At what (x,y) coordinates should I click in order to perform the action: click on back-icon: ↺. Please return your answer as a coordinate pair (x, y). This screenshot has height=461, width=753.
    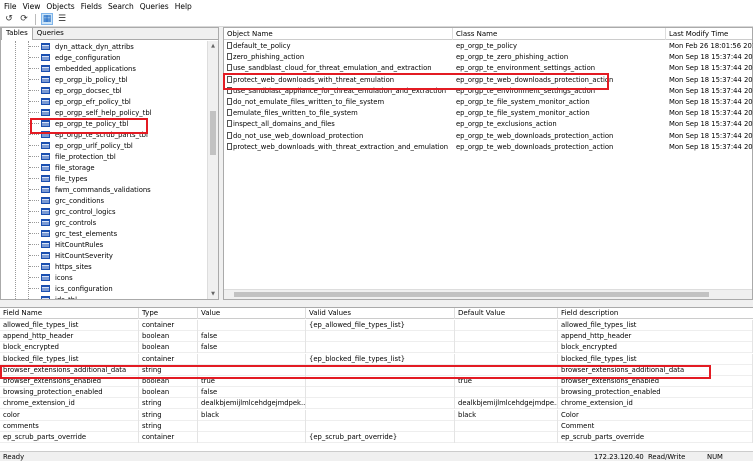
    Looking at the image, I should click on (9, 19).